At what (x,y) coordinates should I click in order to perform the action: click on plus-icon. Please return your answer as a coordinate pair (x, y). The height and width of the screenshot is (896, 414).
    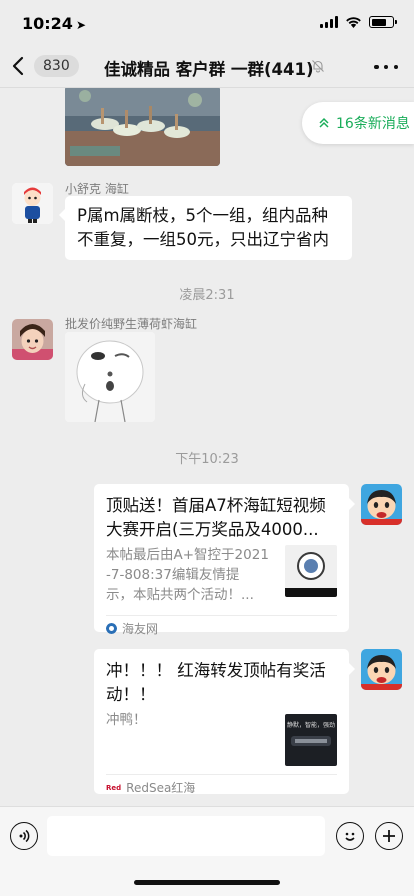
    Looking at the image, I should click on (389, 836).